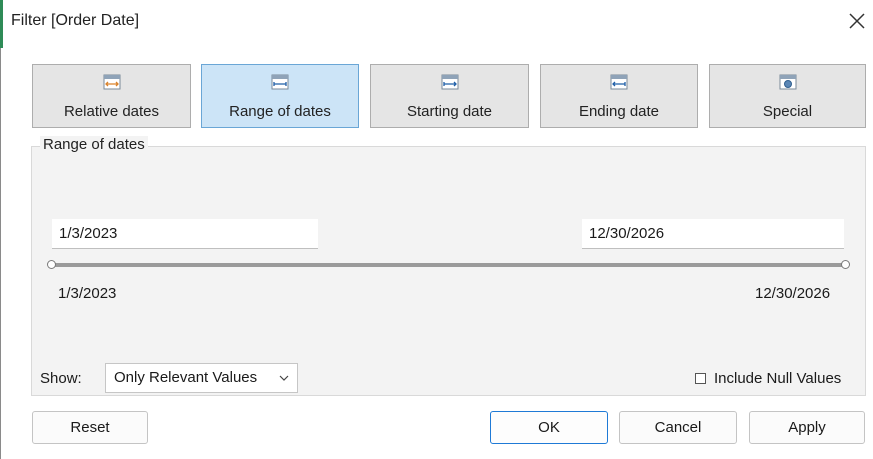 Image resolution: width=873 pixels, height=459 pixels. I want to click on range-max-label: 12/30/2026, so click(793, 293).